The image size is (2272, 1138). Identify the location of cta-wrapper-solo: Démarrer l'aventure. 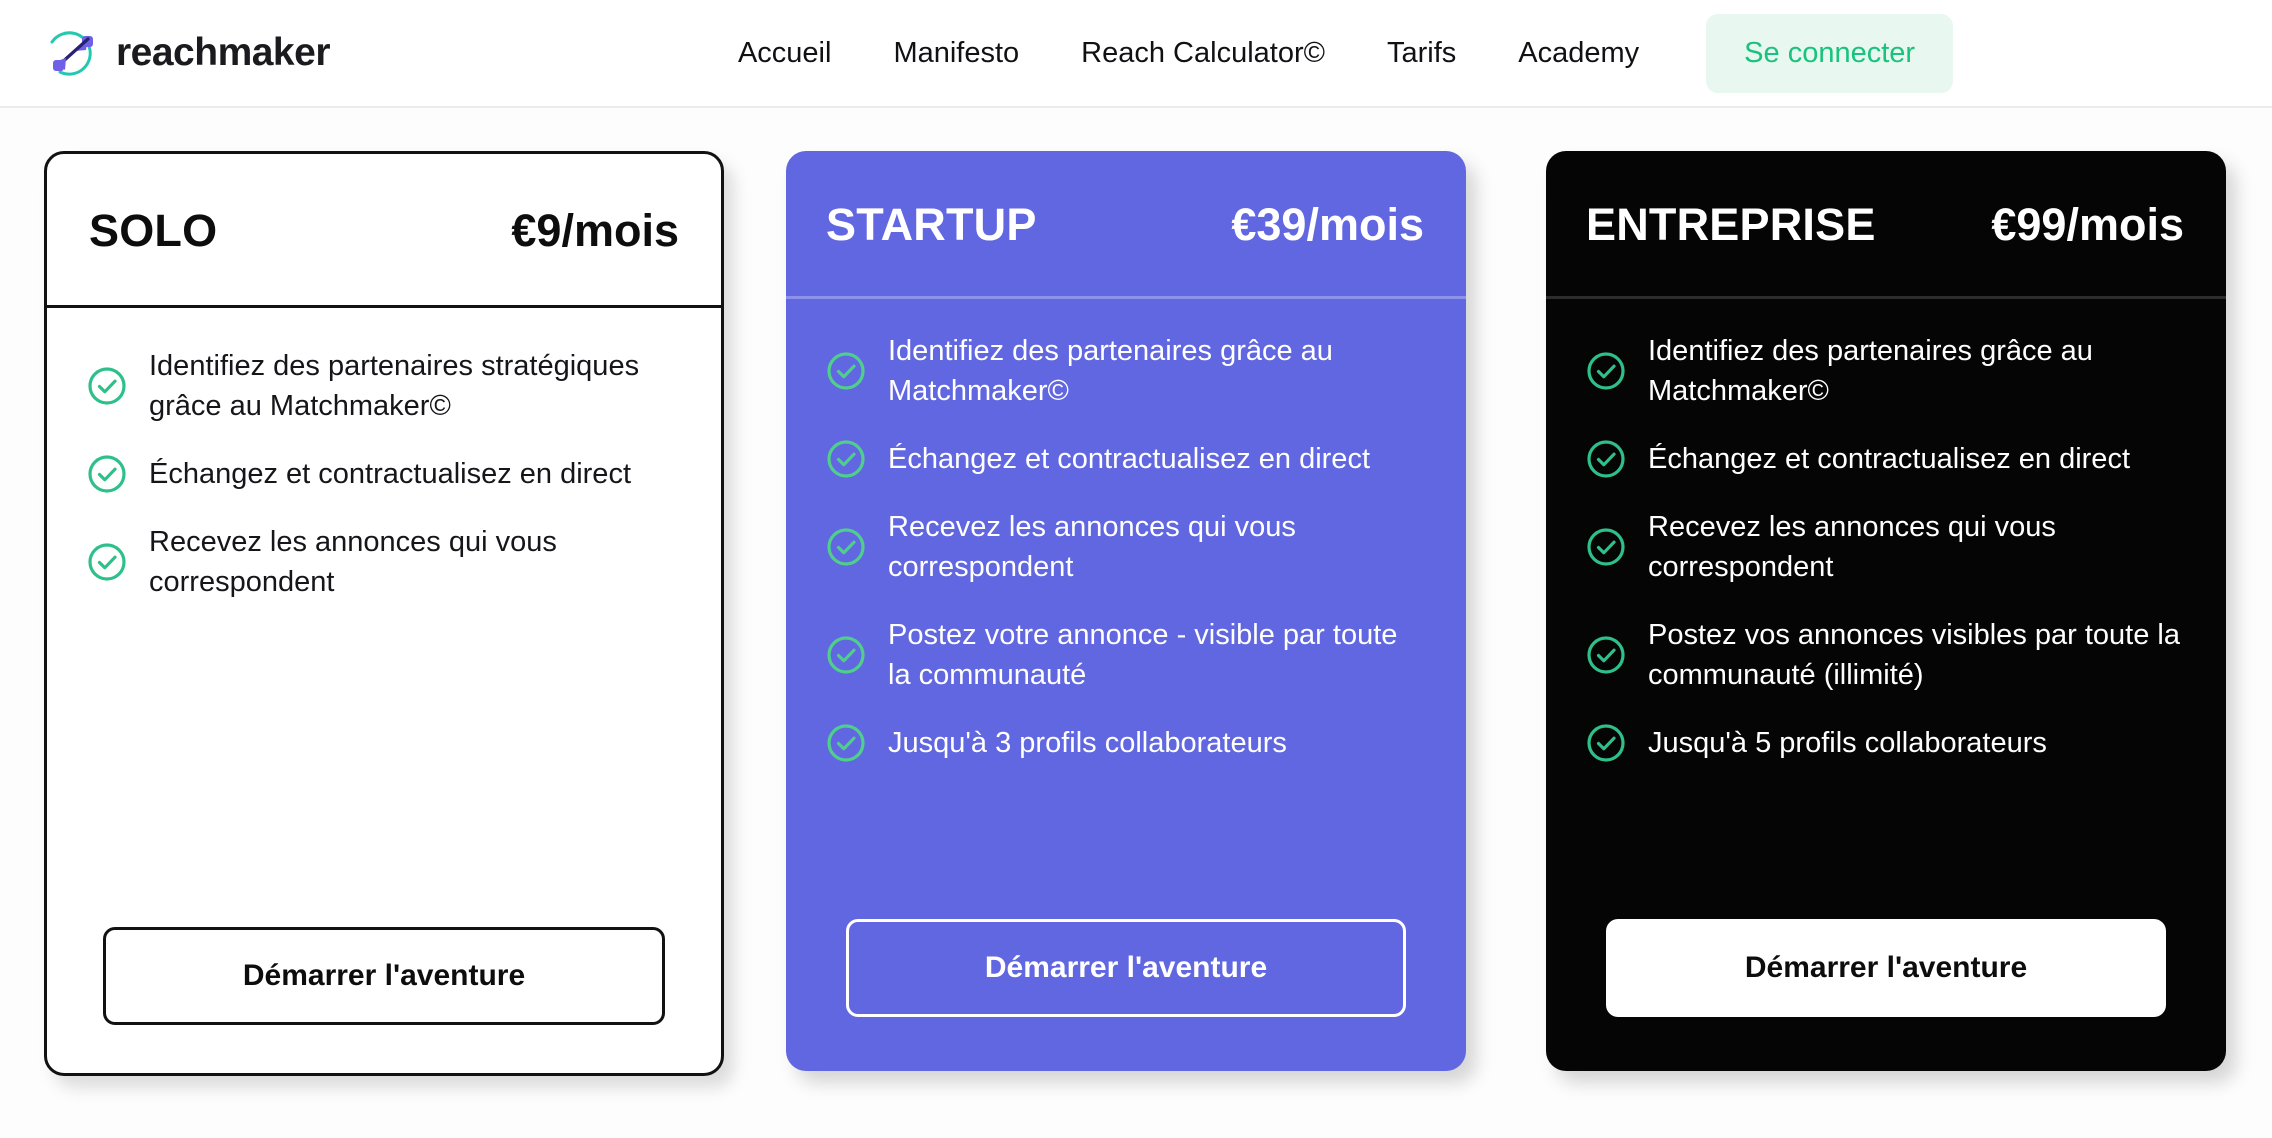
(384, 1000).